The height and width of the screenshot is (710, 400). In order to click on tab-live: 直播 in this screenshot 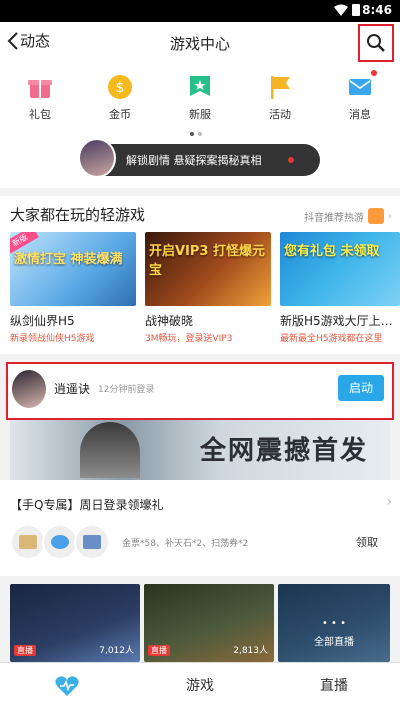, I will do `click(334, 685)`.